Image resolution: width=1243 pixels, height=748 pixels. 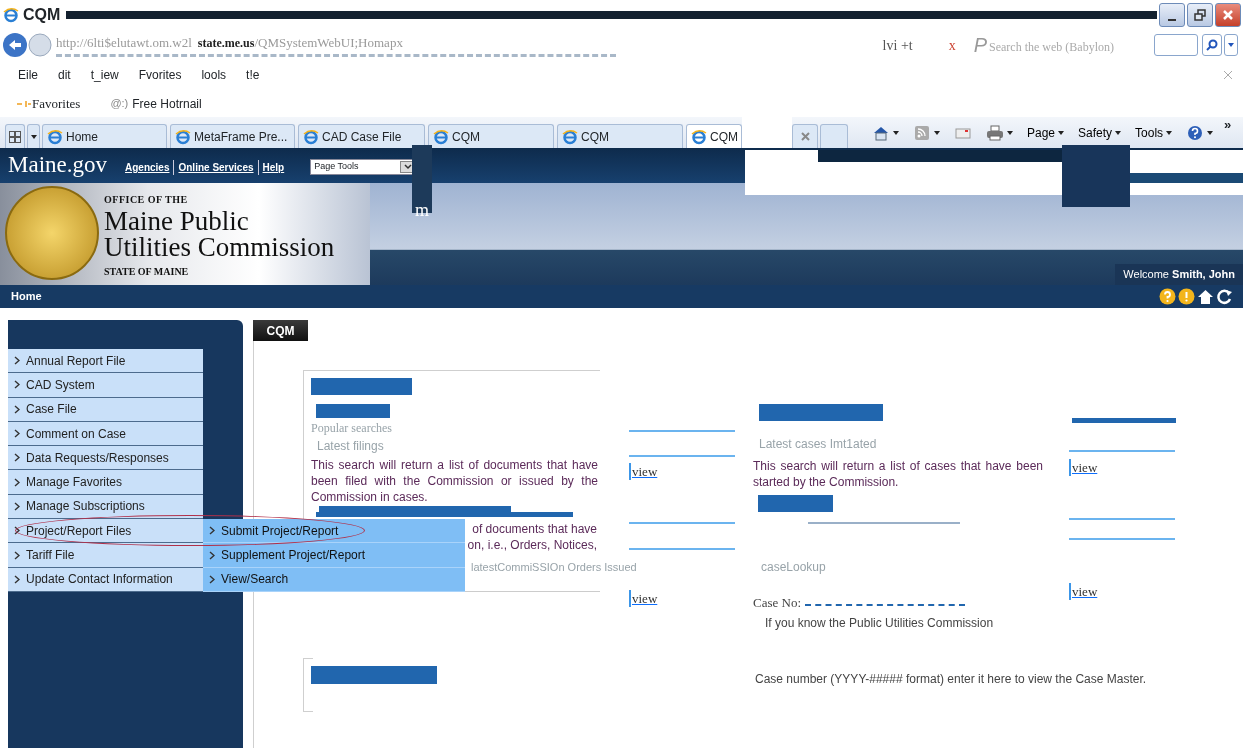 I want to click on sidebar-item: Annual Report File, so click(x=105, y=361).